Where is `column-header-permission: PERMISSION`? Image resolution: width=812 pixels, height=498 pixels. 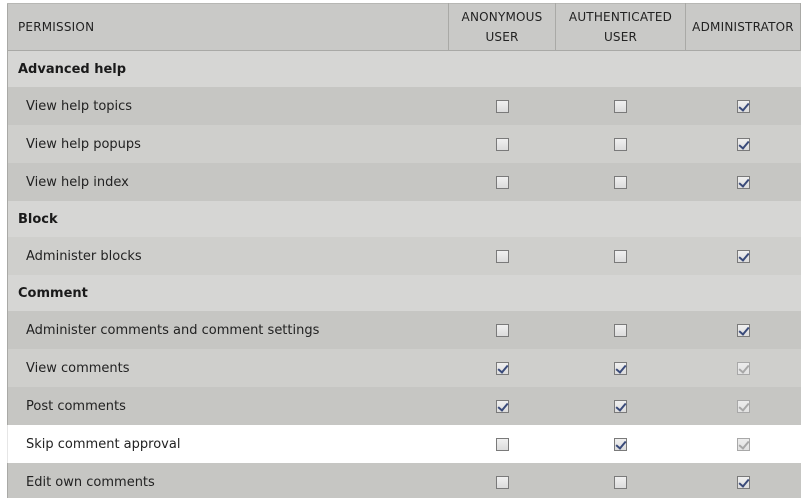
column-header-permission: PERMISSION is located at coordinates (228, 27).